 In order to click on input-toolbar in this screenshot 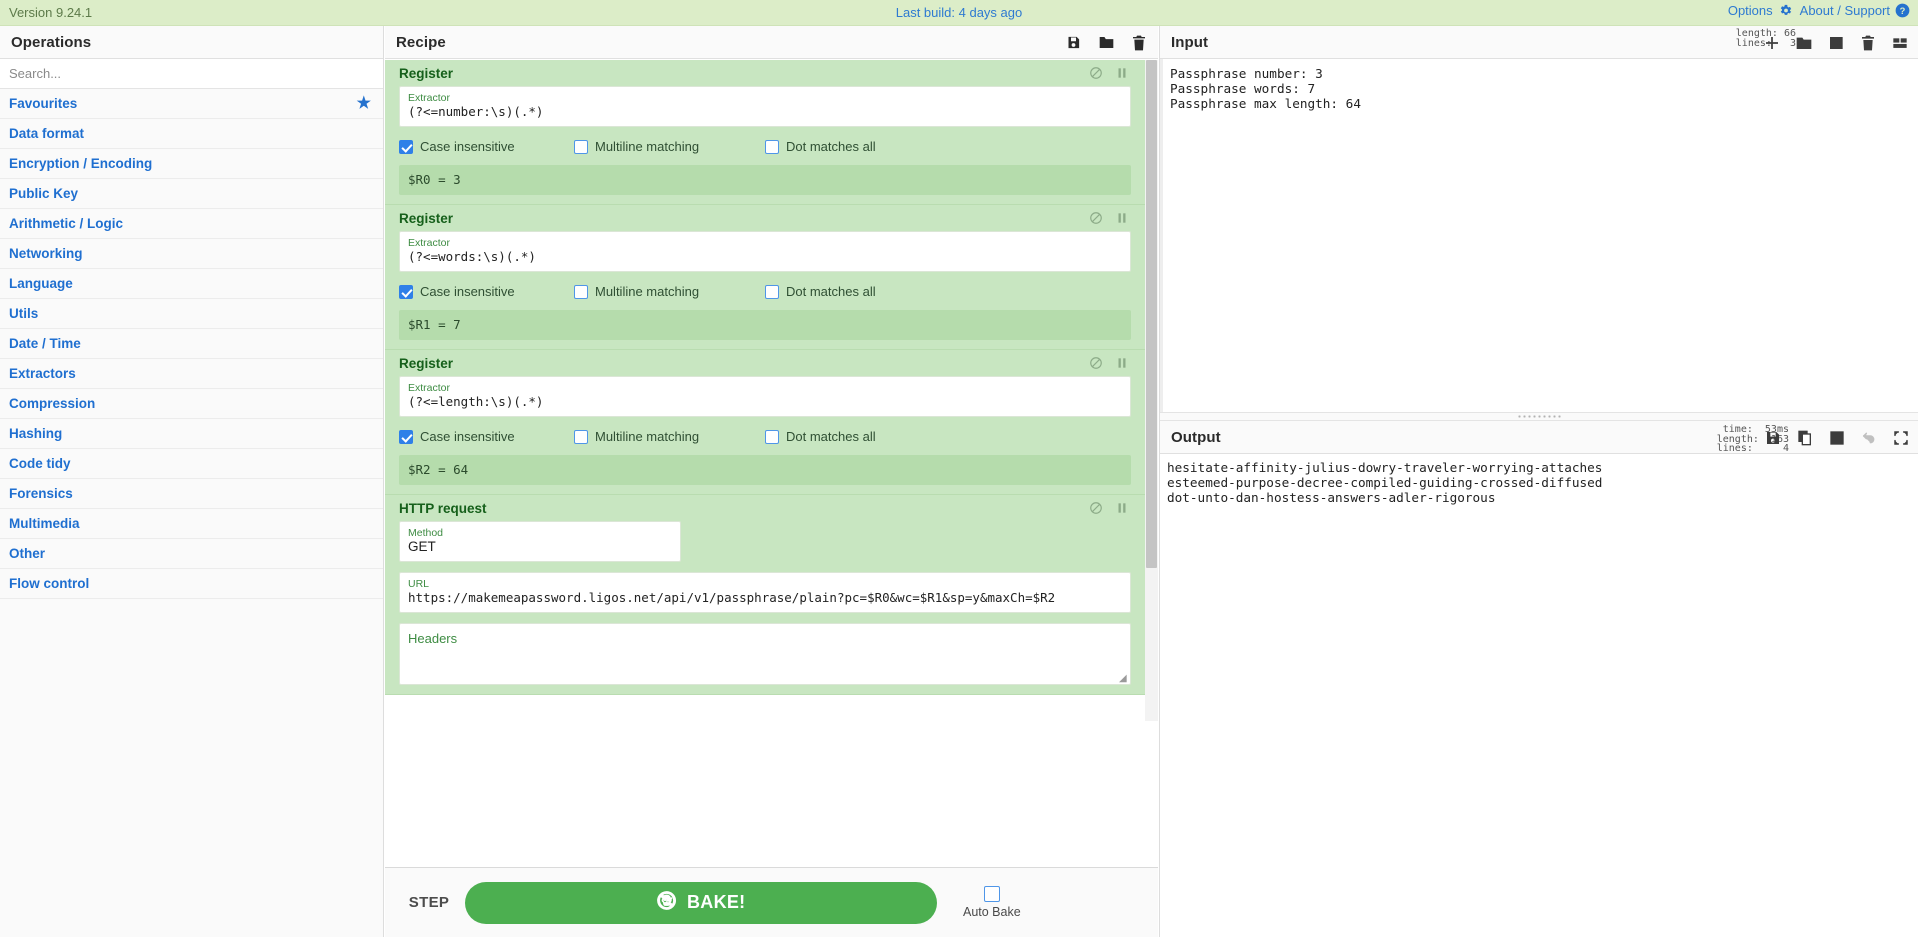, I will do `click(1836, 42)`.